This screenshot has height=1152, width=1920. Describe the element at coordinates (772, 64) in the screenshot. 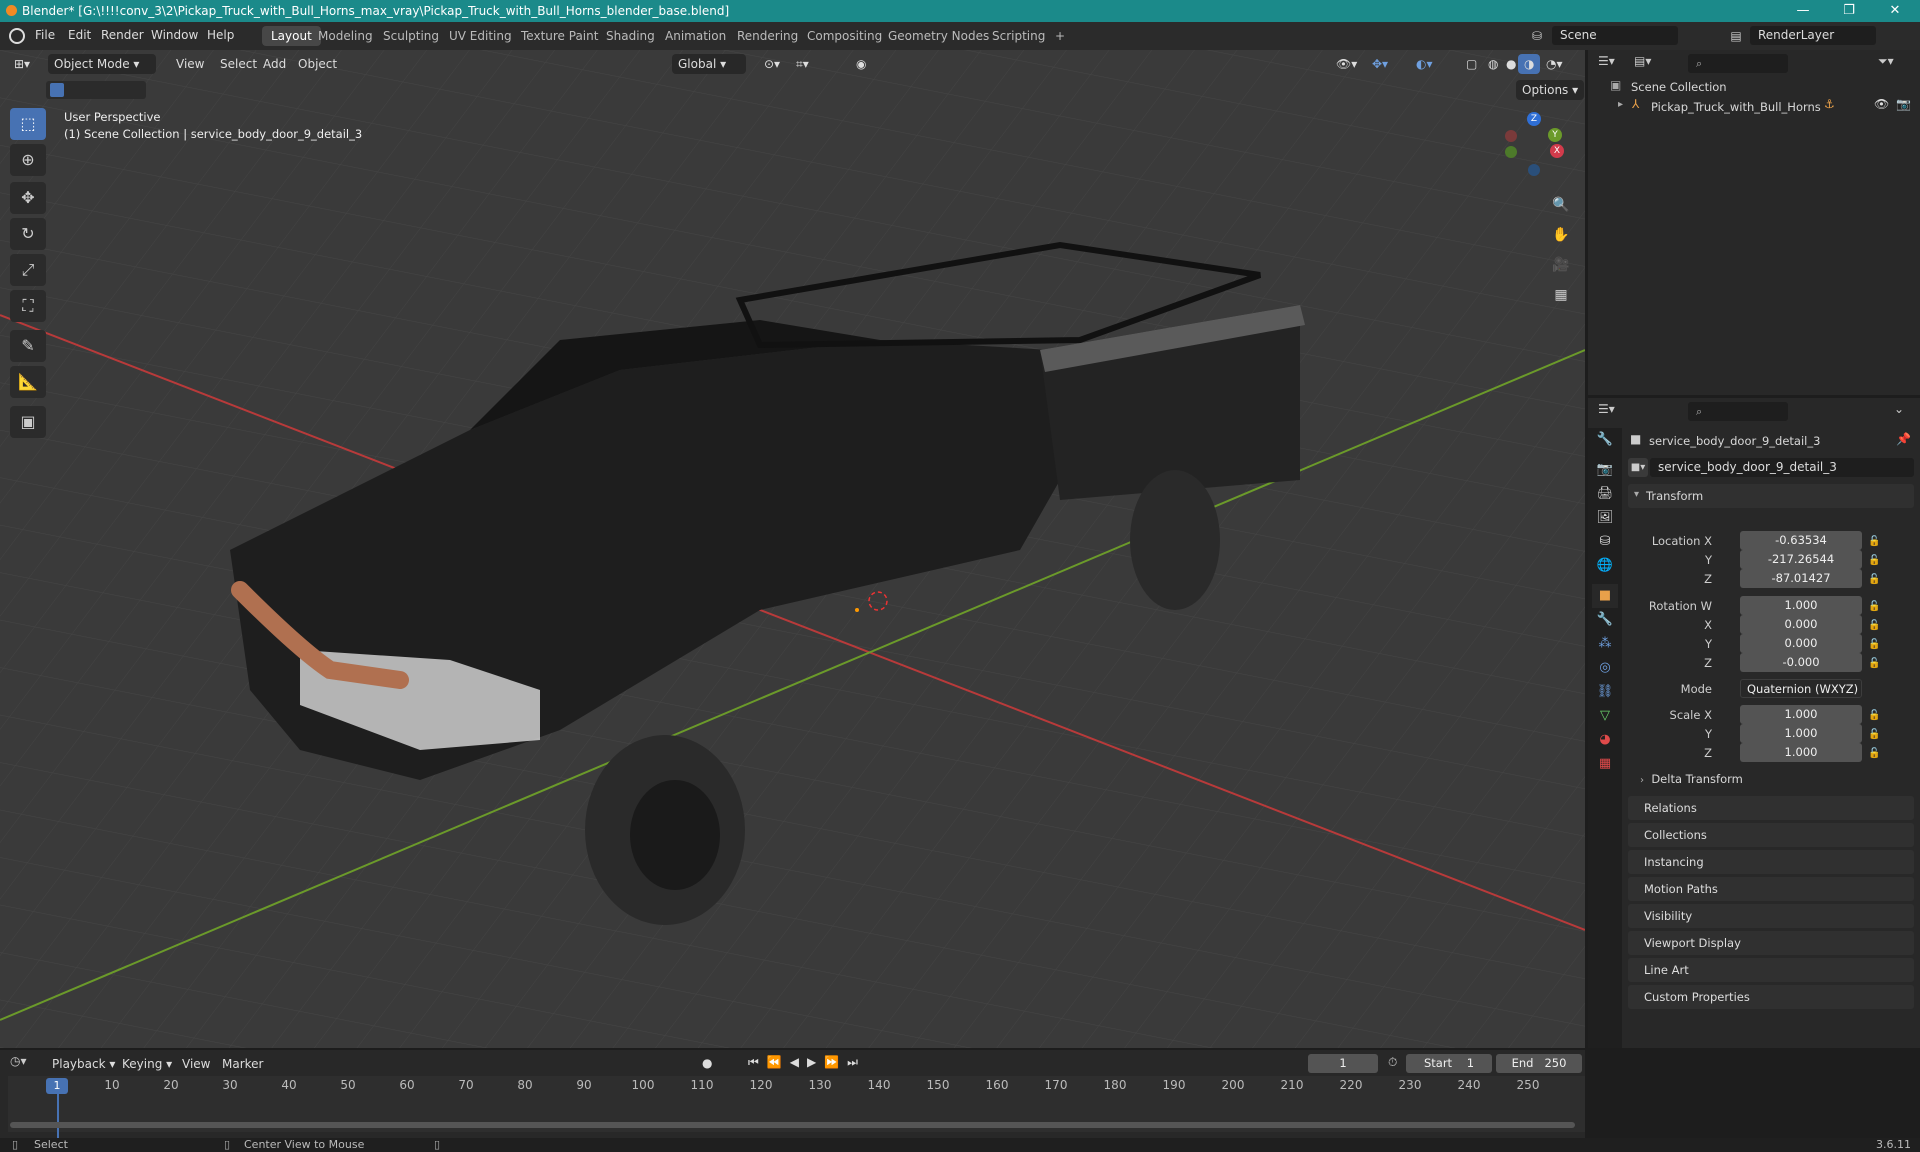

I see `pivot-icon: ⊙▾` at that location.